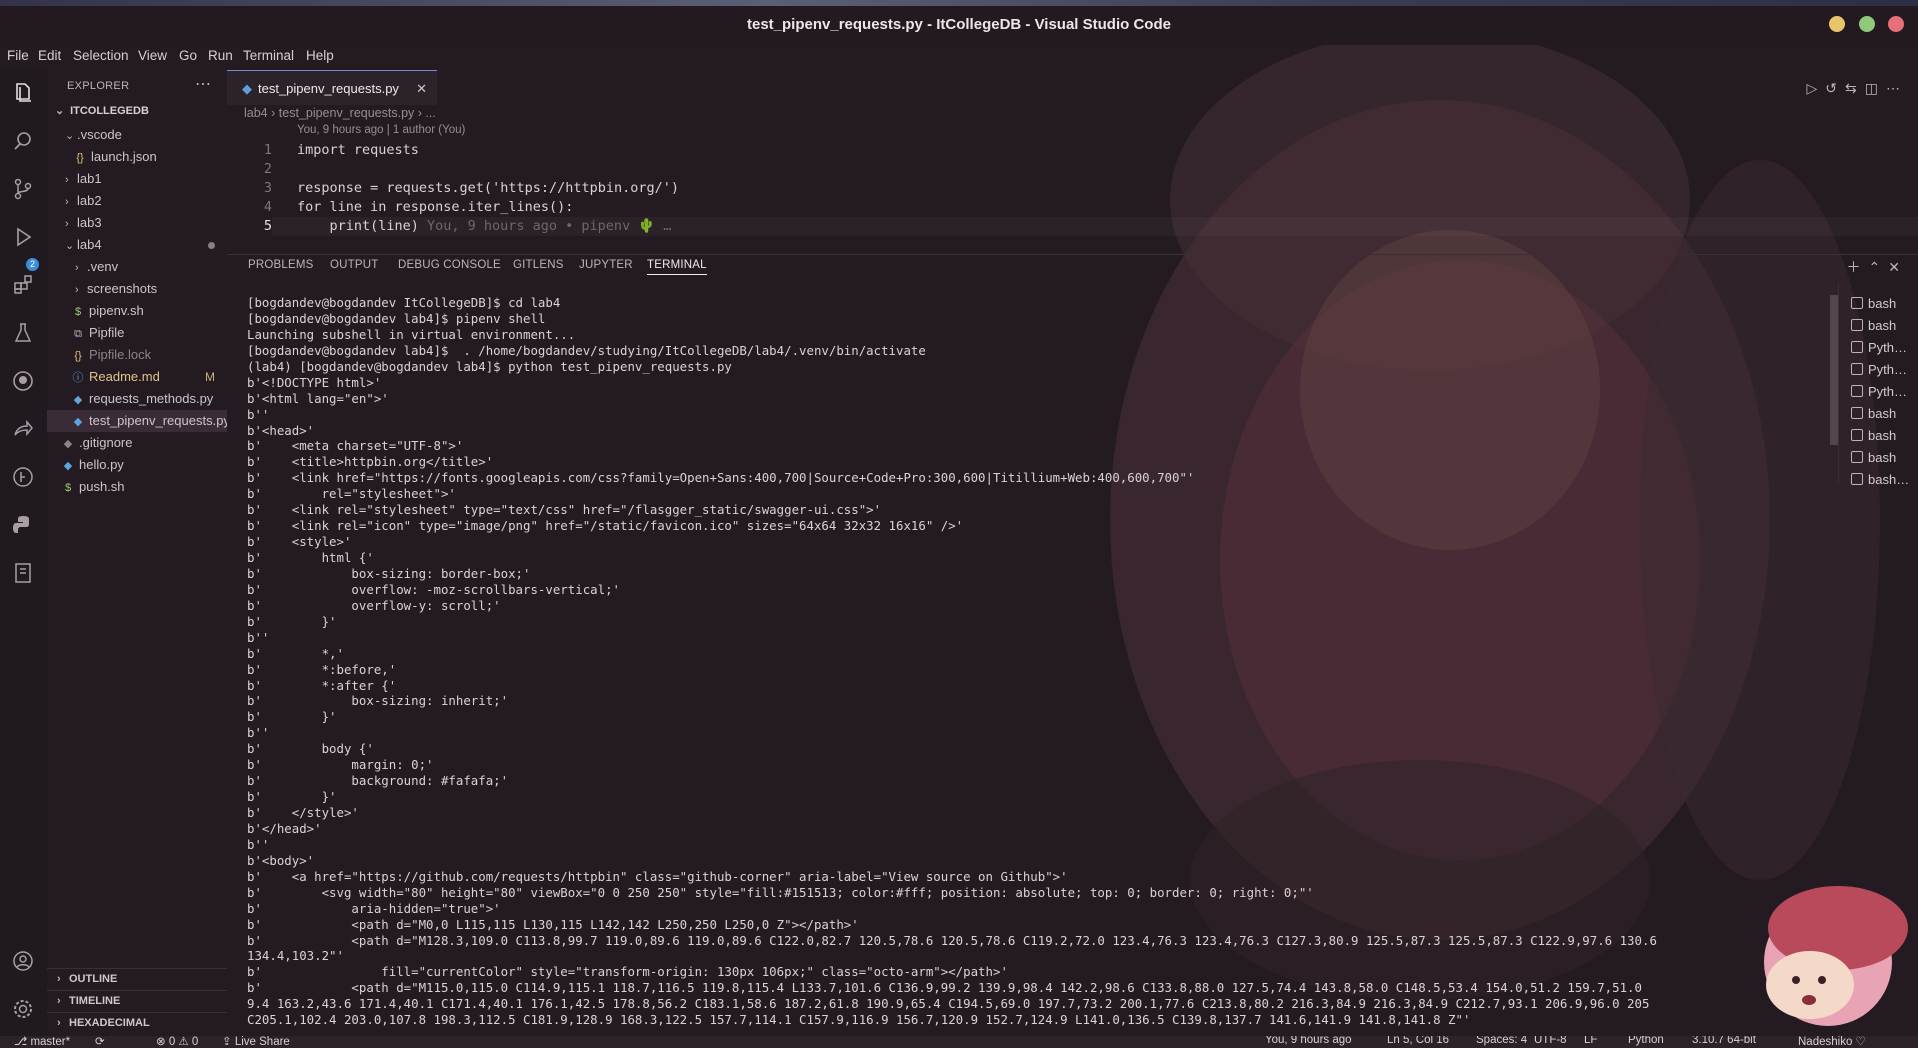 The height and width of the screenshot is (1048, 1918). I want to click on split-editor-icon: ◫, so click(1875, 88).